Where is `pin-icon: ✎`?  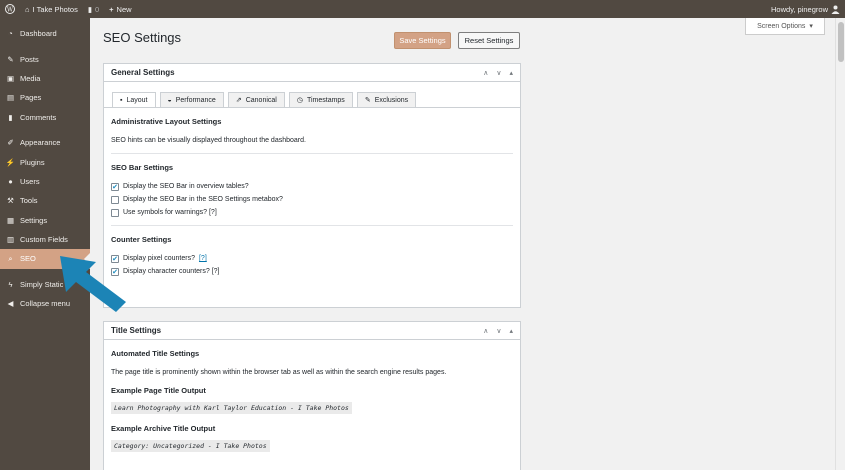
pin-icon: ✎ is located at coordinates (10, 59).